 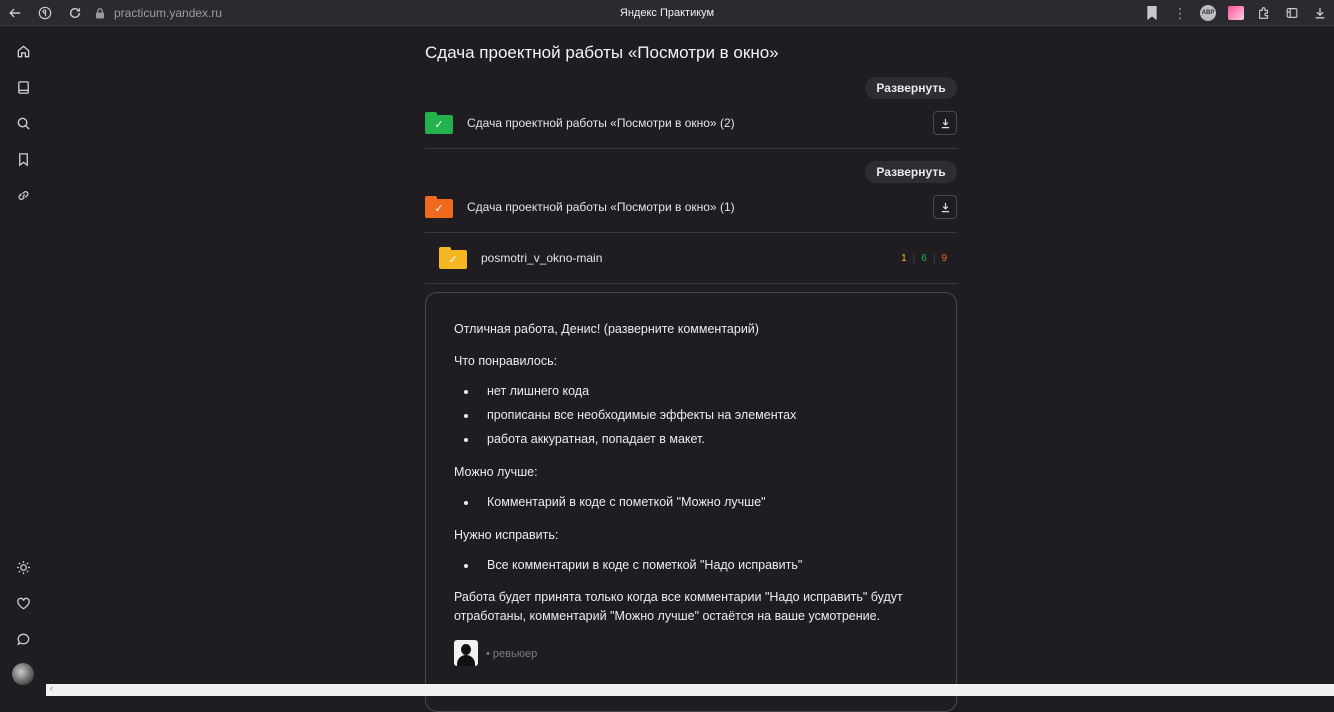 I want to click on repo-row: ✓ posmotri_v_okno-main 1 | 6 | 9, so click(x=698, y=258).